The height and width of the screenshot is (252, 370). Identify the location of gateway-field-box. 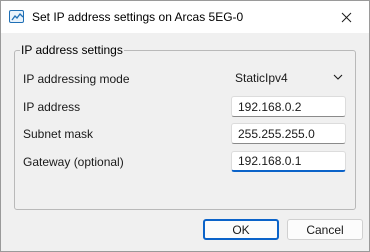
(288, 161).